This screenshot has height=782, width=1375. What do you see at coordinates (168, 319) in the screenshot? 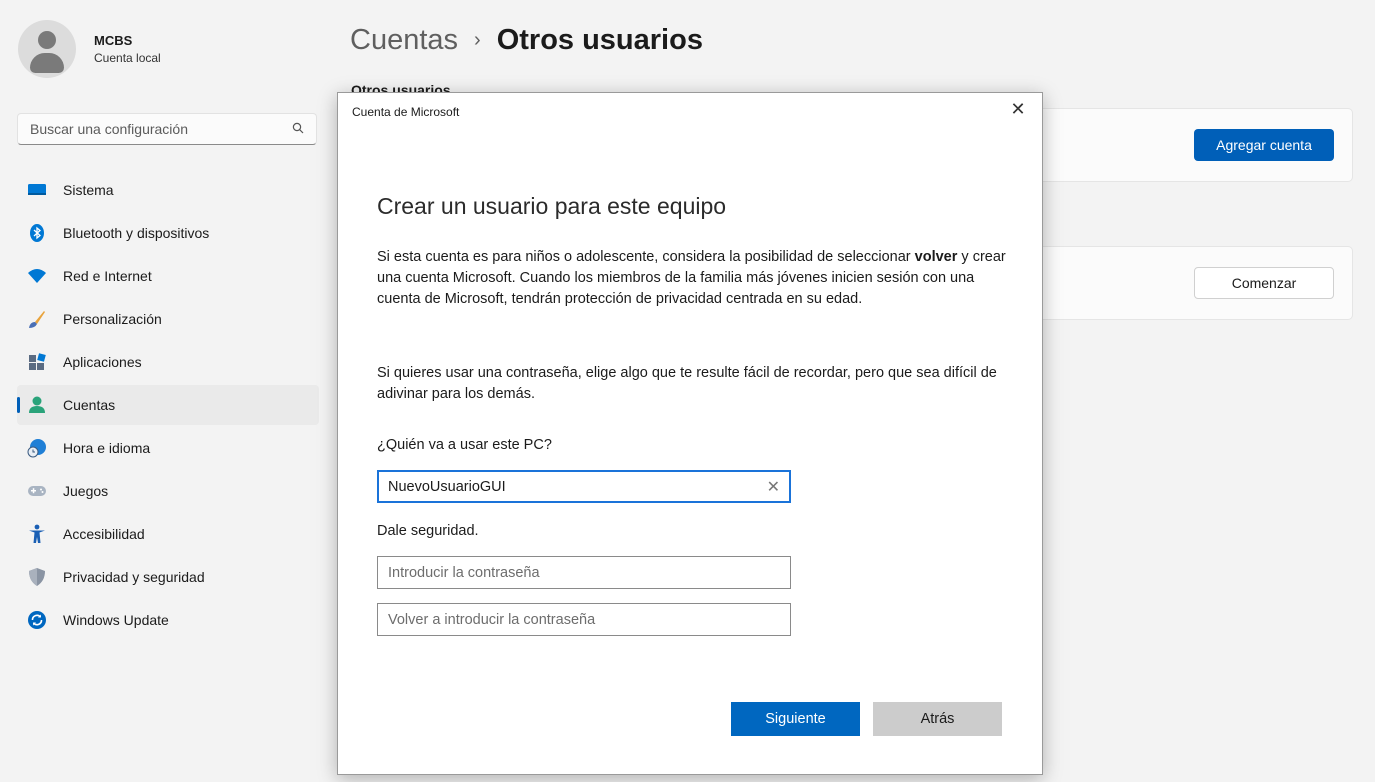
I see `sidebar-item-personalizacion: Personalización` at bounding box center [168, 319].